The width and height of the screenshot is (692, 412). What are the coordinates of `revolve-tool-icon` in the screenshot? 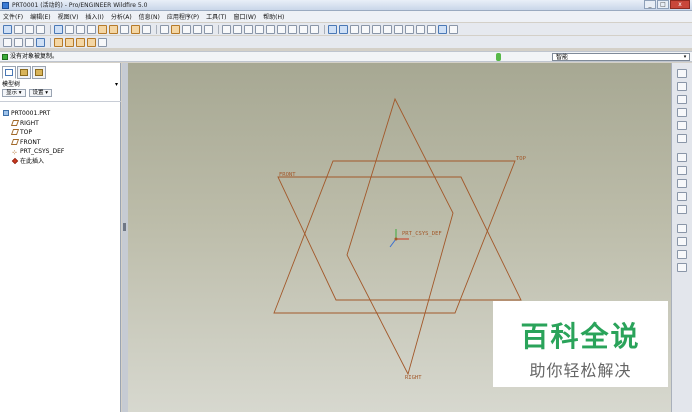 It's located at (682, 170).